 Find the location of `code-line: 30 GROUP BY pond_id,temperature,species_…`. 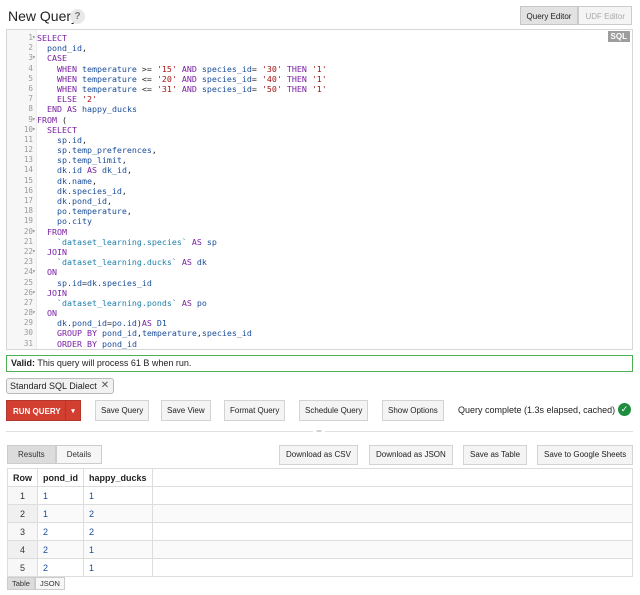

code-line: 30 GROUP BY pond_id,temperature,species_… is located at coordinates (319, 333).